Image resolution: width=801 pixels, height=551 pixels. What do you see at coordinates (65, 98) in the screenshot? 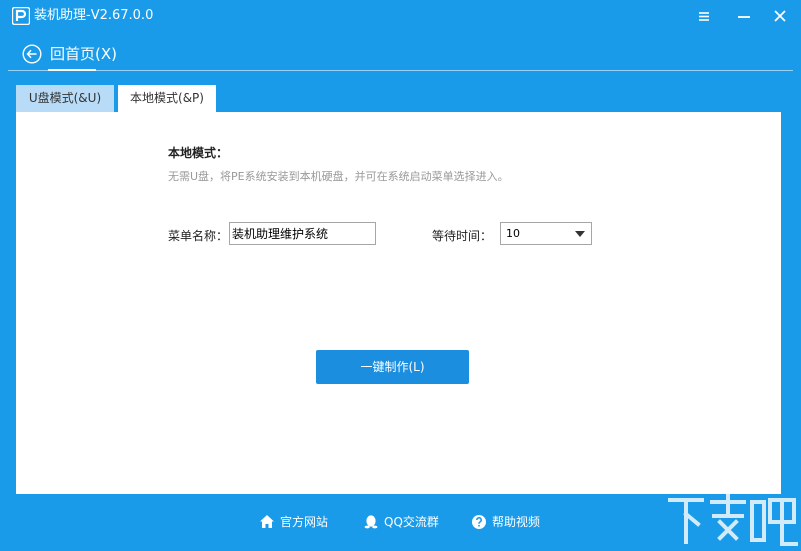
I see `tab-usb-mode: U盘模式(&U)` at bounding box center [65, 98].